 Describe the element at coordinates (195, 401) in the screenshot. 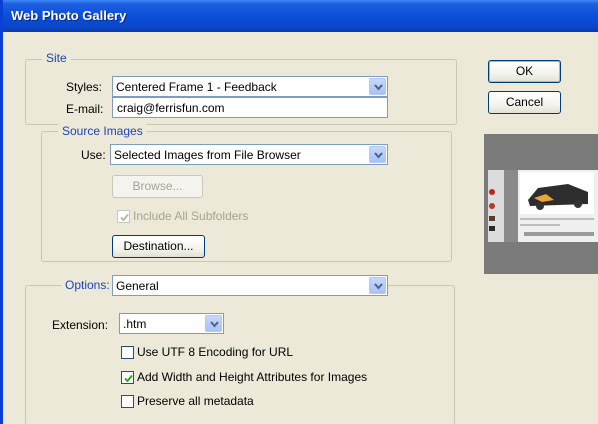

I see `preserve-metadata-label: Preserve all metadata` at that location.